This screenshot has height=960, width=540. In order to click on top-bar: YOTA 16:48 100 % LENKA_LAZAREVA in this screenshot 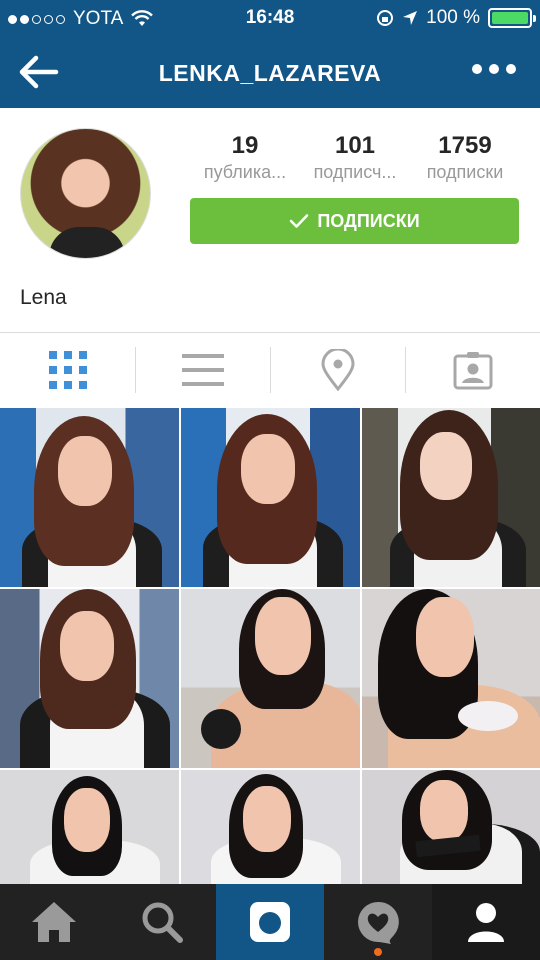, I will do `click(270, 54)`.